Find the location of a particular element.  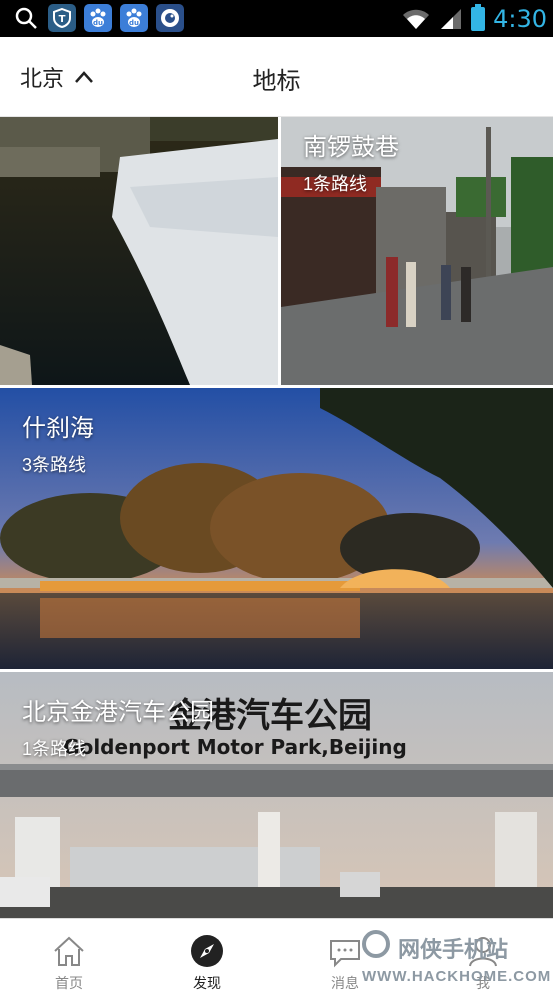

landmark-card is located at coordinates (139, 251).